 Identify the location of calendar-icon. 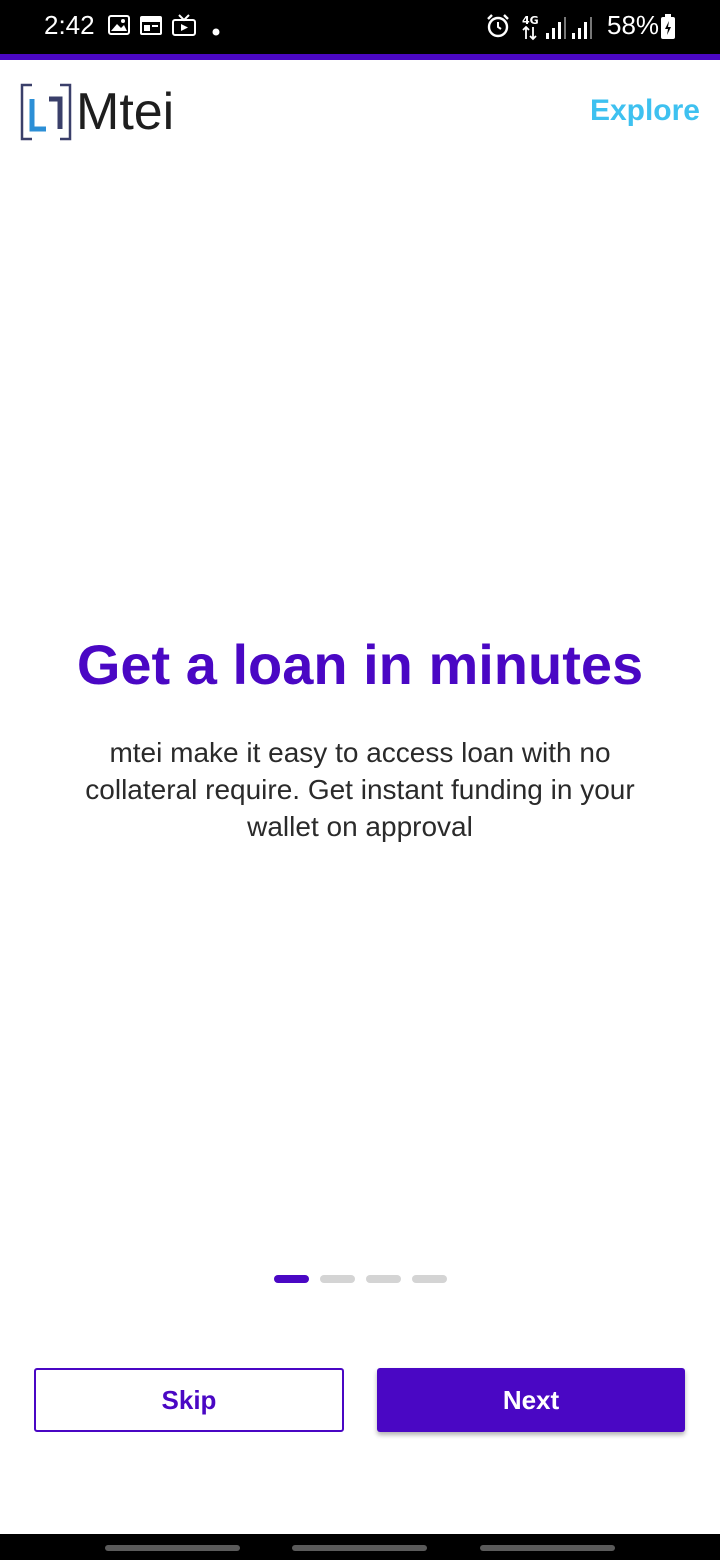
(151, 27).